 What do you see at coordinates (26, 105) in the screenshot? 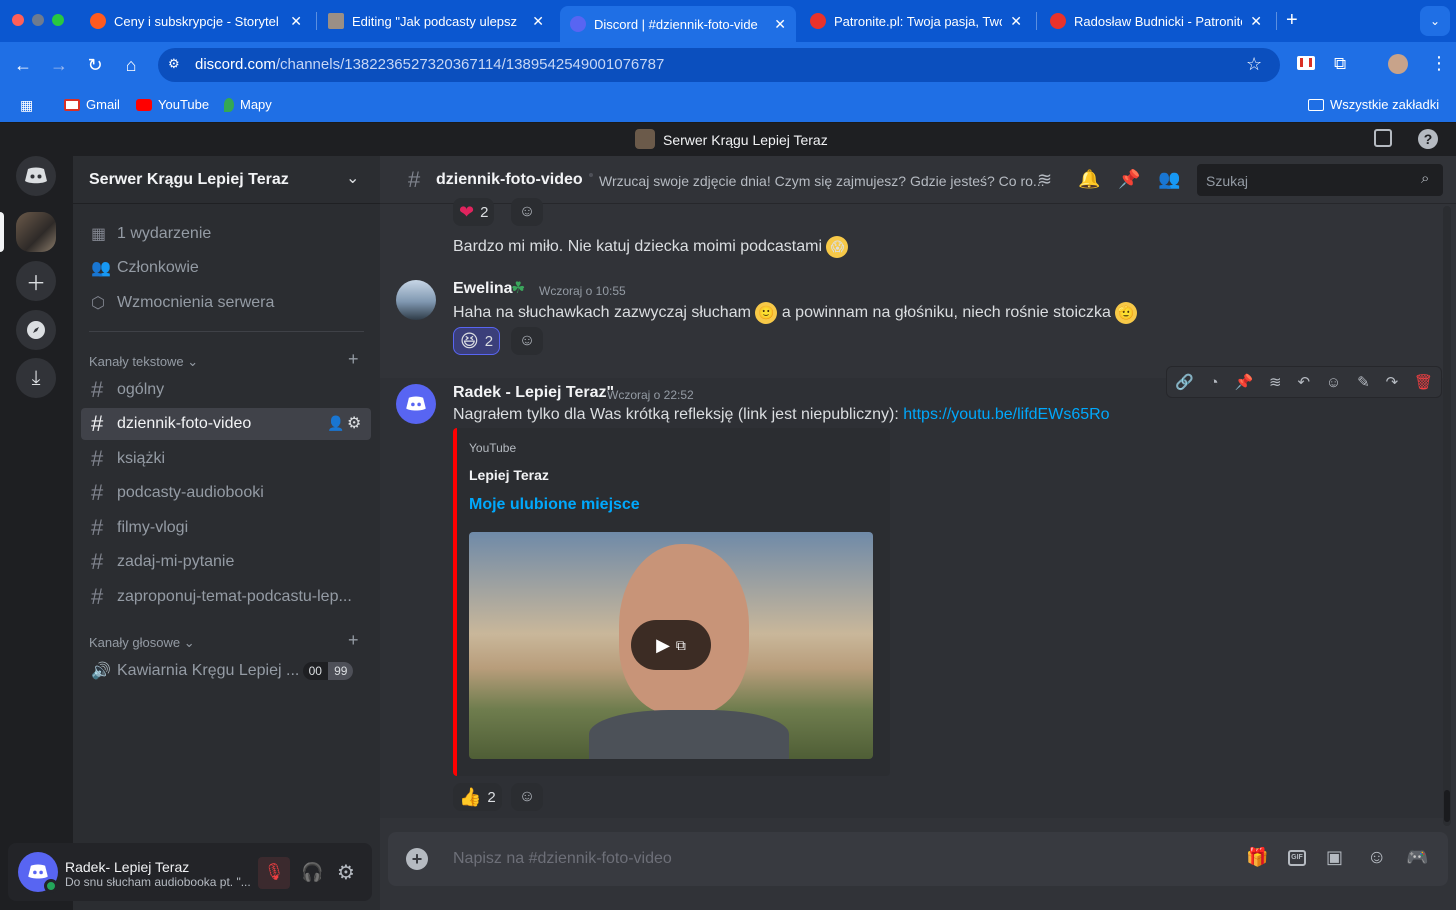
I see `apps-grid-icon: ▦` at bounding box center [26, 105].